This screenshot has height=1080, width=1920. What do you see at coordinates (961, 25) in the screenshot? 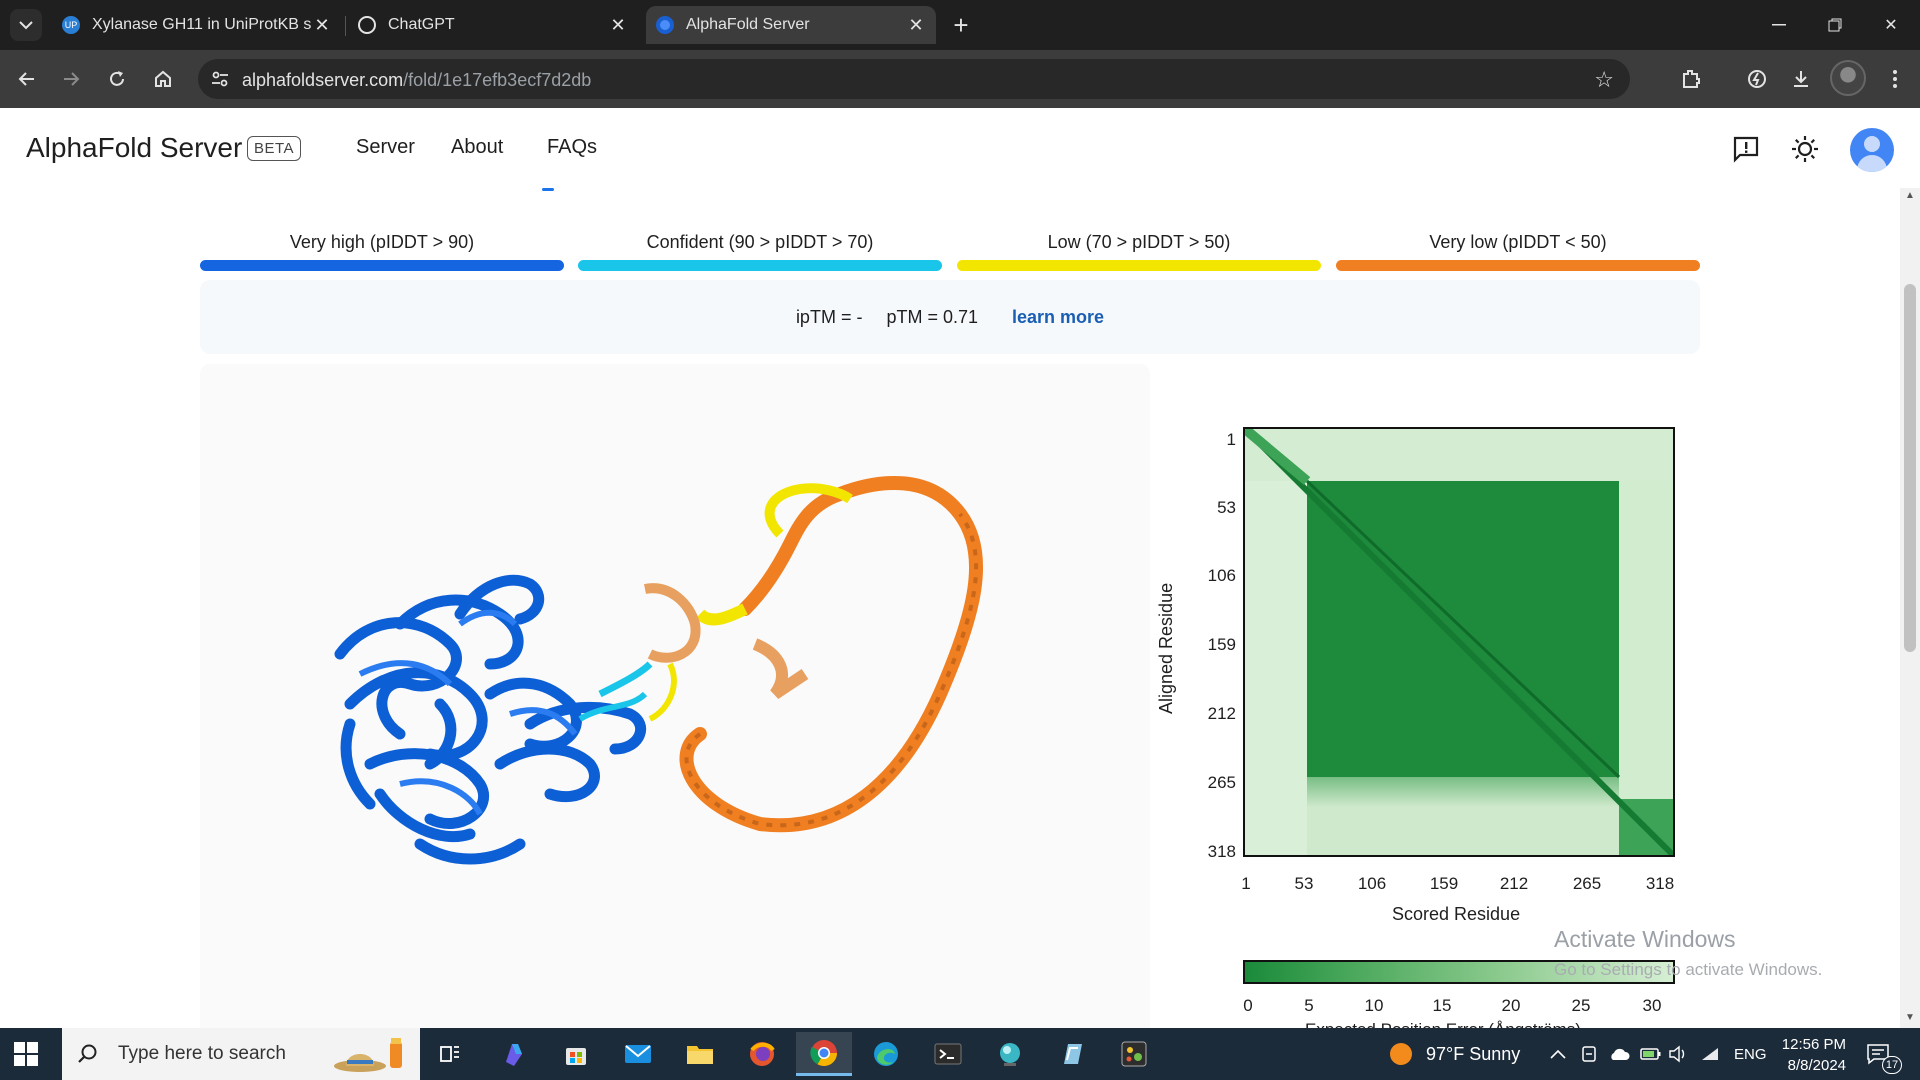
I see `new-tab-button: +` at bounding box center [961, 25].